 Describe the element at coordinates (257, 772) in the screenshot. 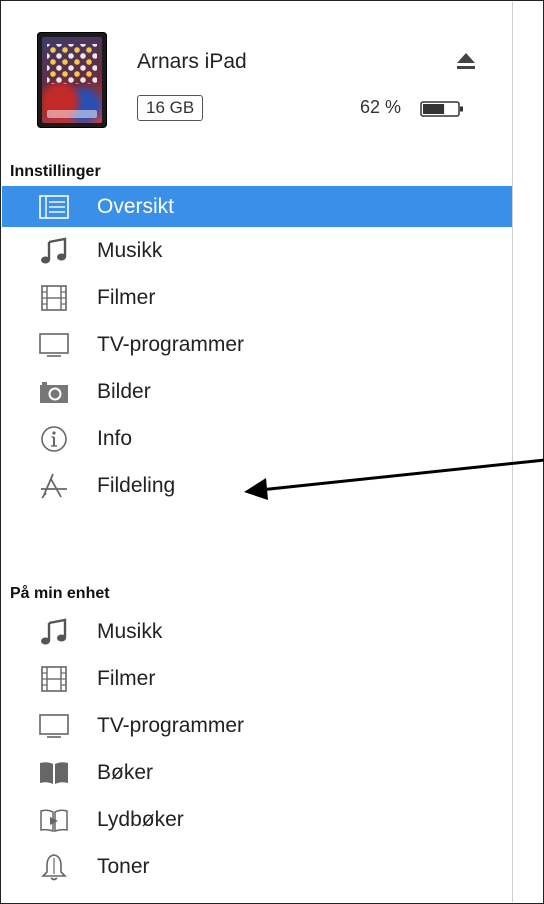

I see `sidebar-item-boker: Bøker` at that location.